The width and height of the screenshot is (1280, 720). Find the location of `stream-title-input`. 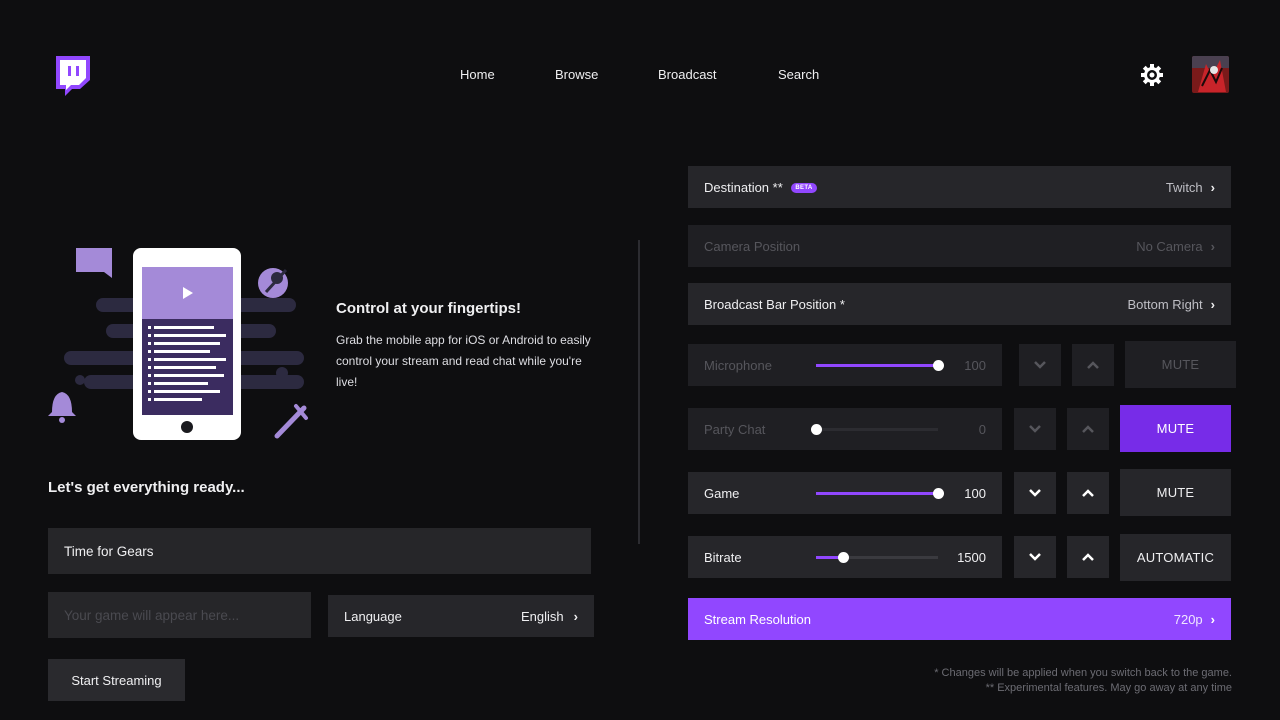

stream-title-input is located at coordinates (319, 551).